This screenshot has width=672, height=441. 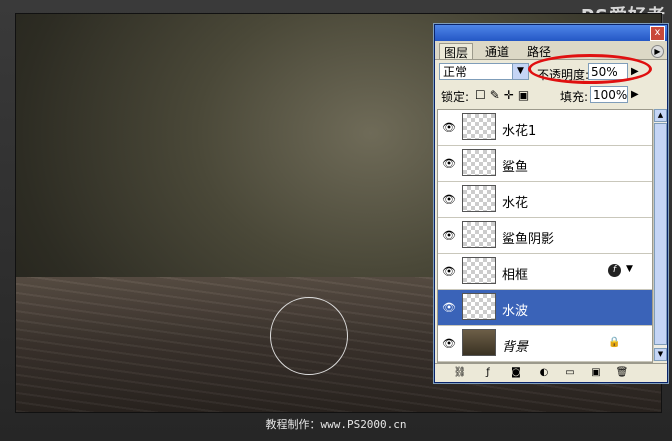 I want to click on new-layer-icon: ▣, so click(x=596, y=372).